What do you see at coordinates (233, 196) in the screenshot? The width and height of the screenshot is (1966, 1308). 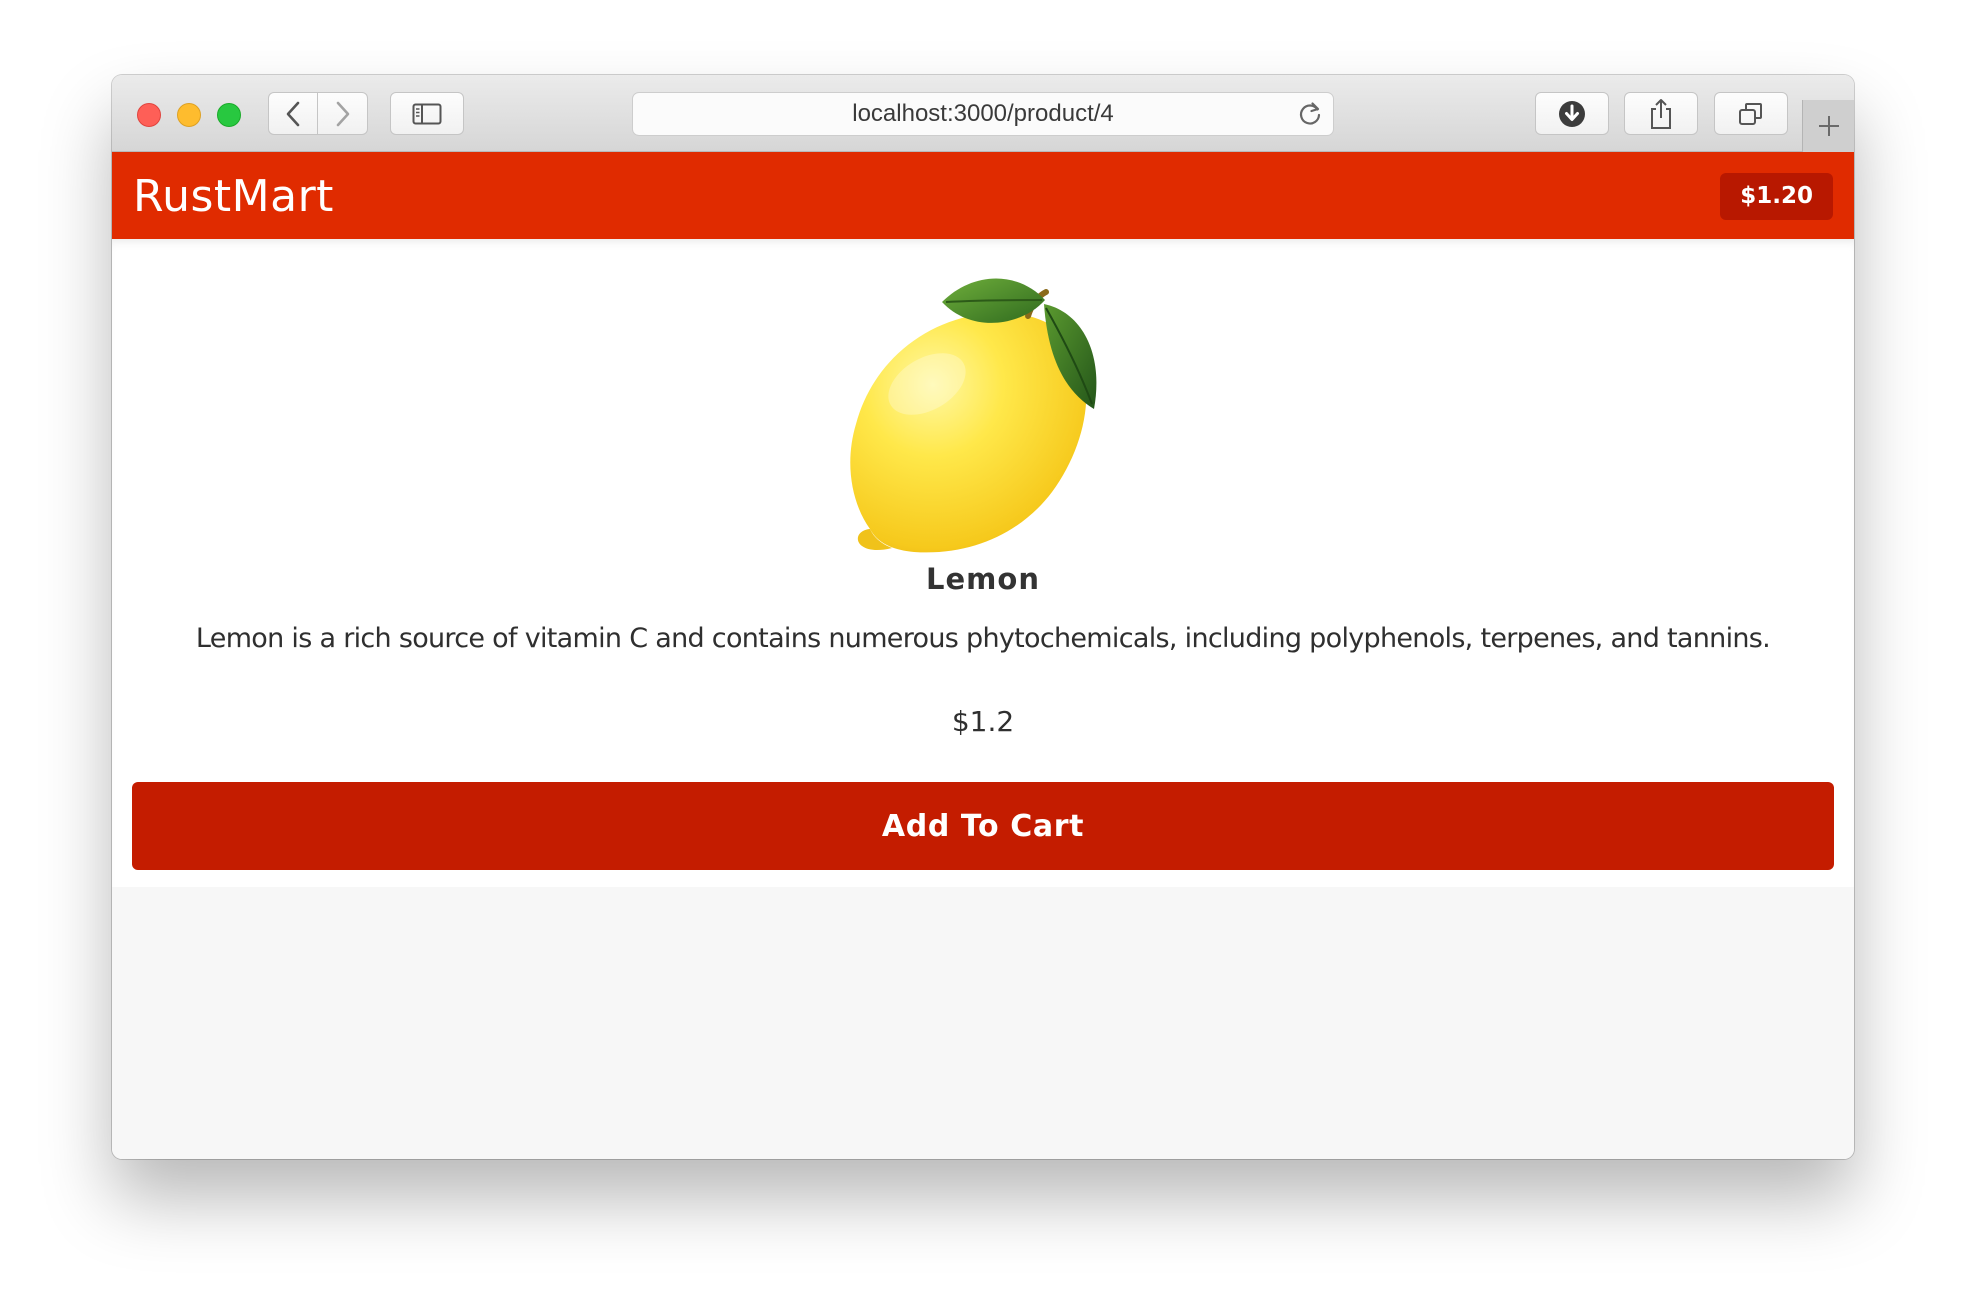 I see `brand-logo: RustMart` at bounding box center [233, 196].